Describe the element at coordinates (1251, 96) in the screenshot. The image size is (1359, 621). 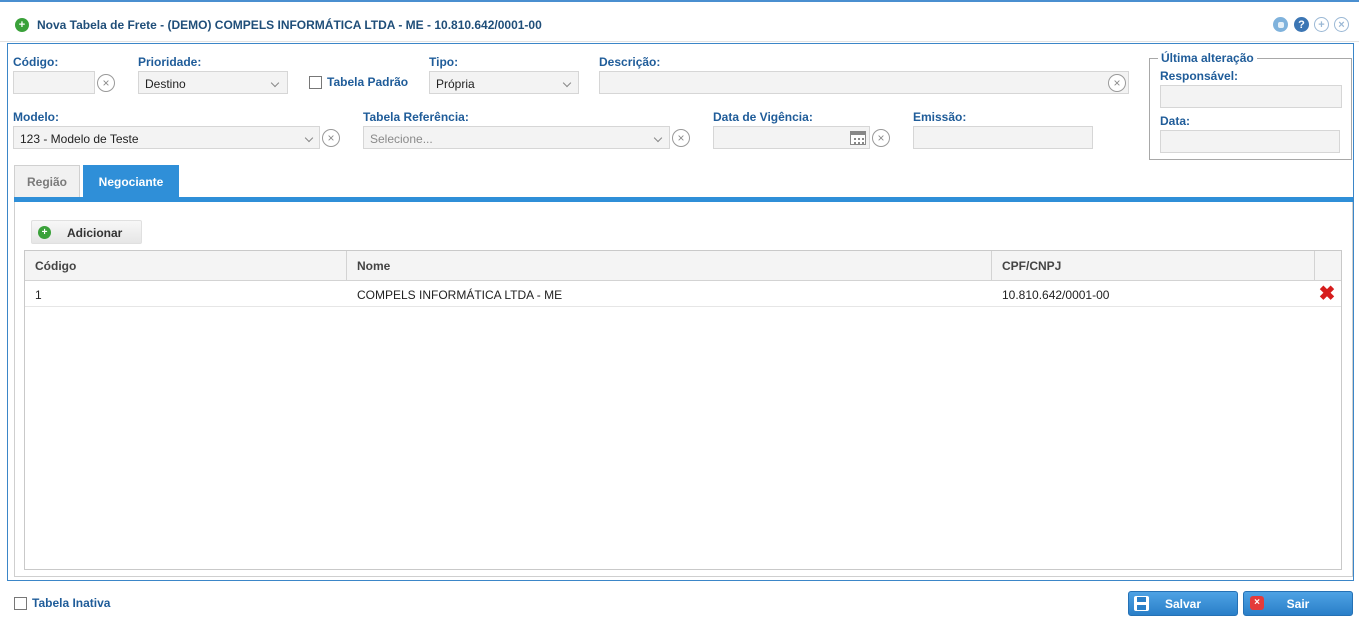
I see `responsavel-field` at that location.